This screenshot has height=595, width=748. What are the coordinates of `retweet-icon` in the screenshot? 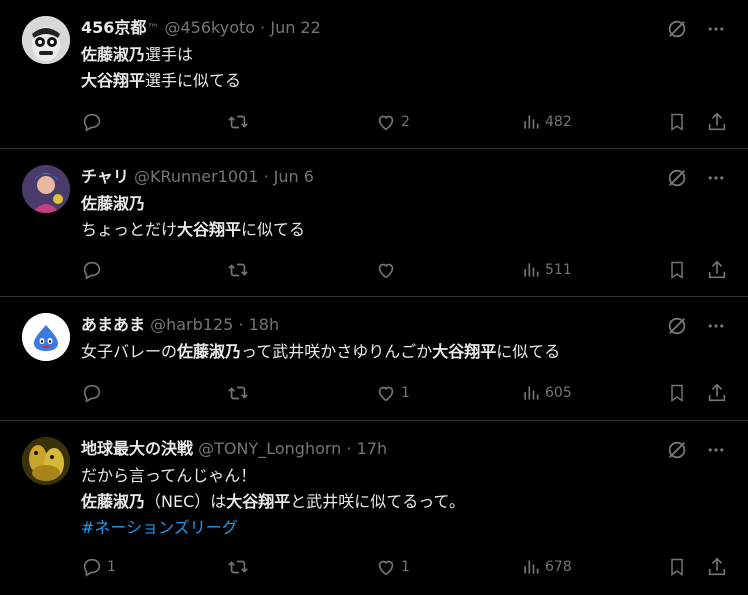 It's located at (238, 393).